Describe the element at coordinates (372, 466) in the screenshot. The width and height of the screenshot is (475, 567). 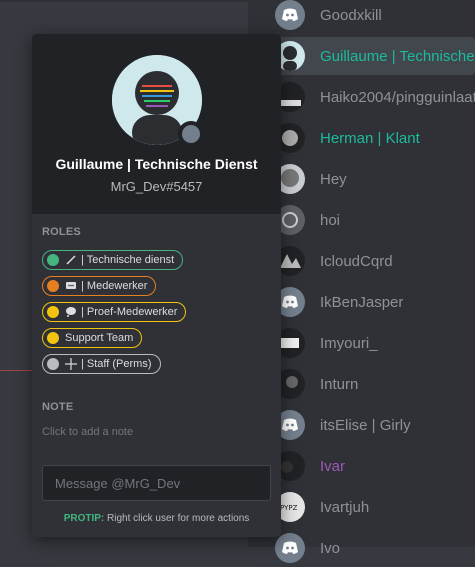
I see `member-item: Ivar` at that location.